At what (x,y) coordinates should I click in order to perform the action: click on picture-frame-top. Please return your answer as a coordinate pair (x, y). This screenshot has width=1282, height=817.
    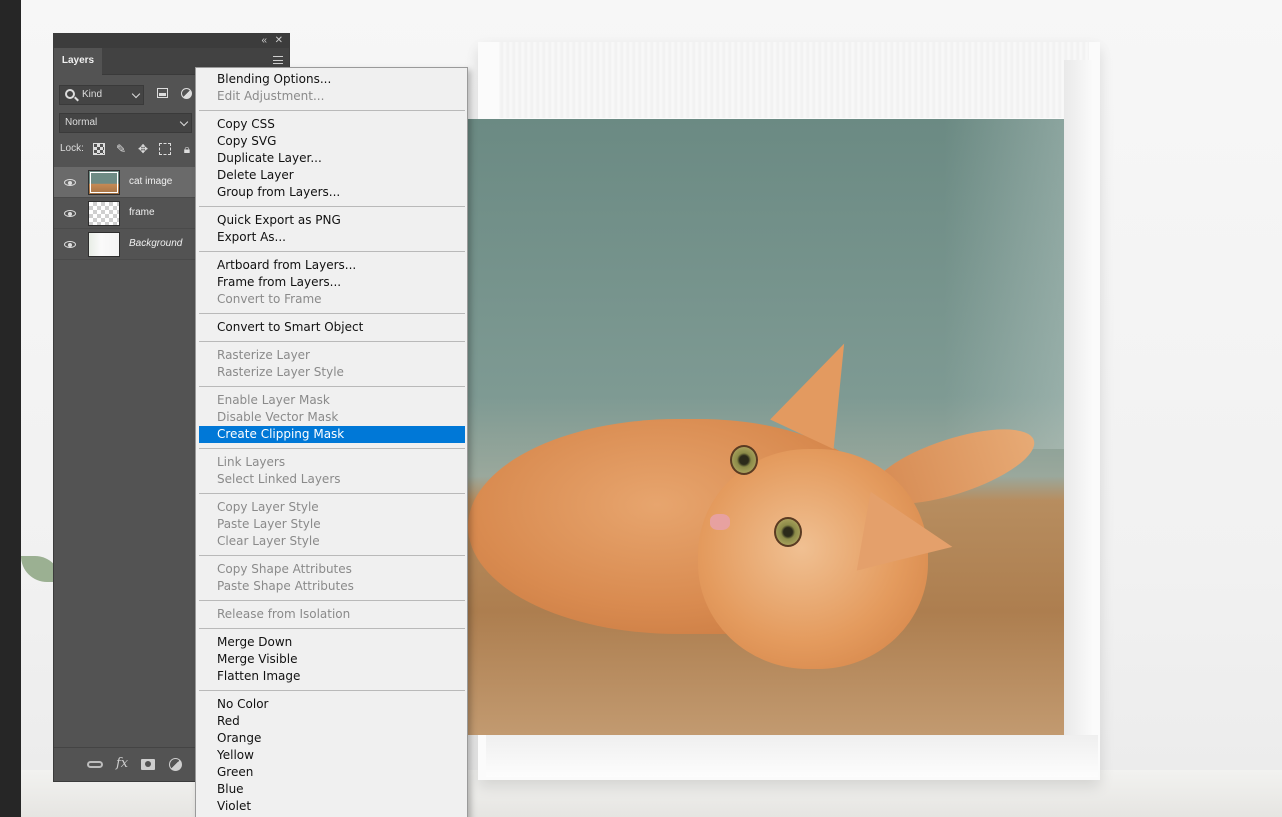
    Looking at the image, I should click on (794, 80).